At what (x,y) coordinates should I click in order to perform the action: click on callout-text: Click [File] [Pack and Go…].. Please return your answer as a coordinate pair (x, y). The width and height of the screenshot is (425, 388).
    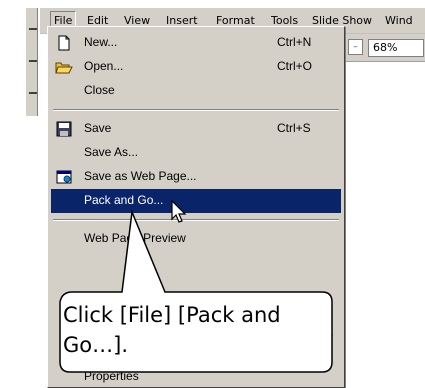
    Looking at the image, I should click on (172, 330).